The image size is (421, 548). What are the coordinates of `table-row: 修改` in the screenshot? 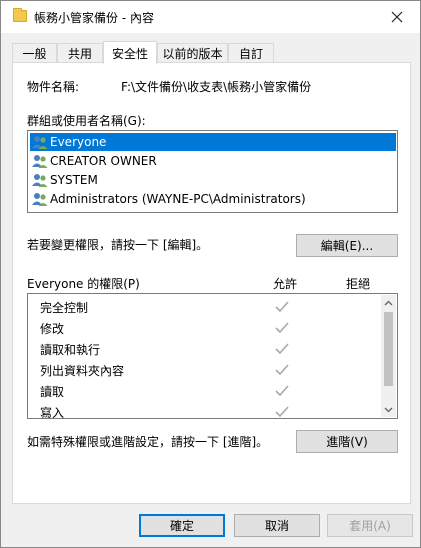 It's located at (210, 328).